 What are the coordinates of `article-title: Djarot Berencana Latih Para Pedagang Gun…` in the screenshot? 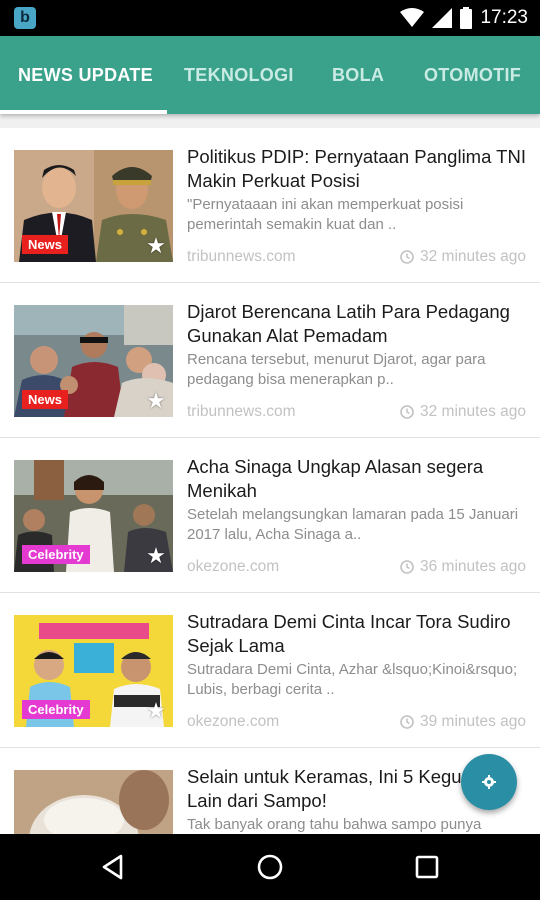 It's located at (359, 324).